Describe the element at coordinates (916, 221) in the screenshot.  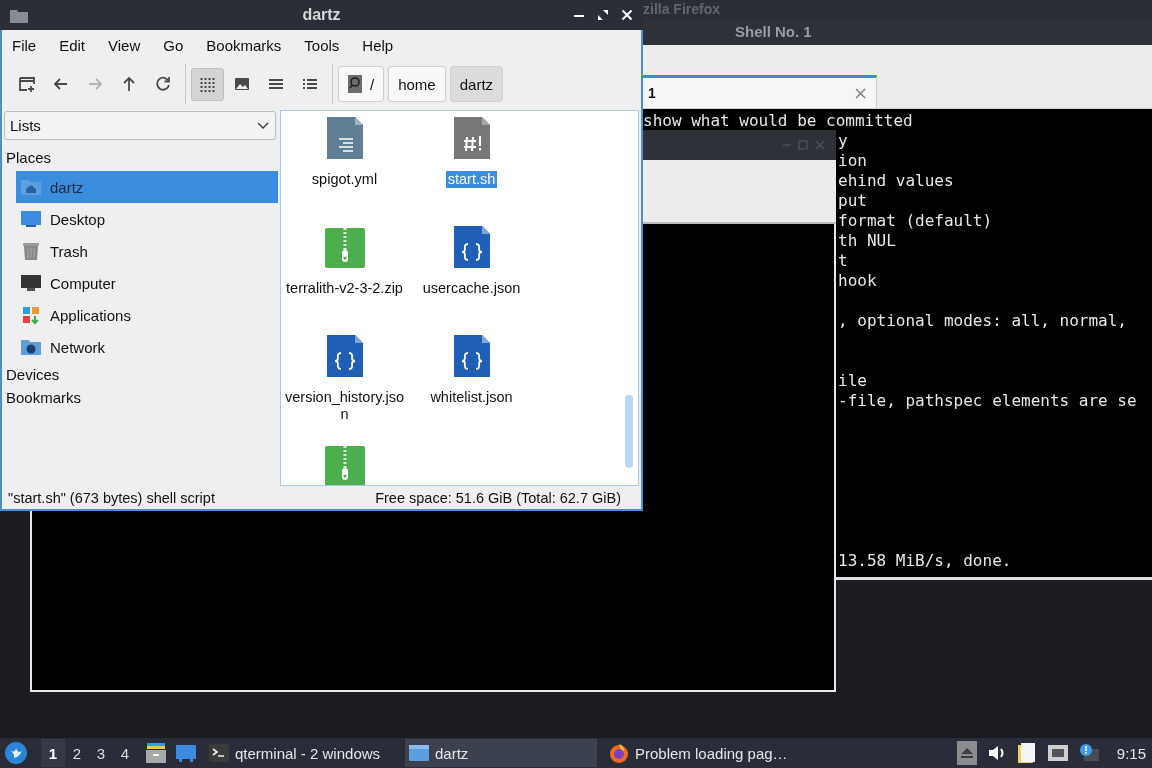
I see `terminal-line: format (default)` at that location.